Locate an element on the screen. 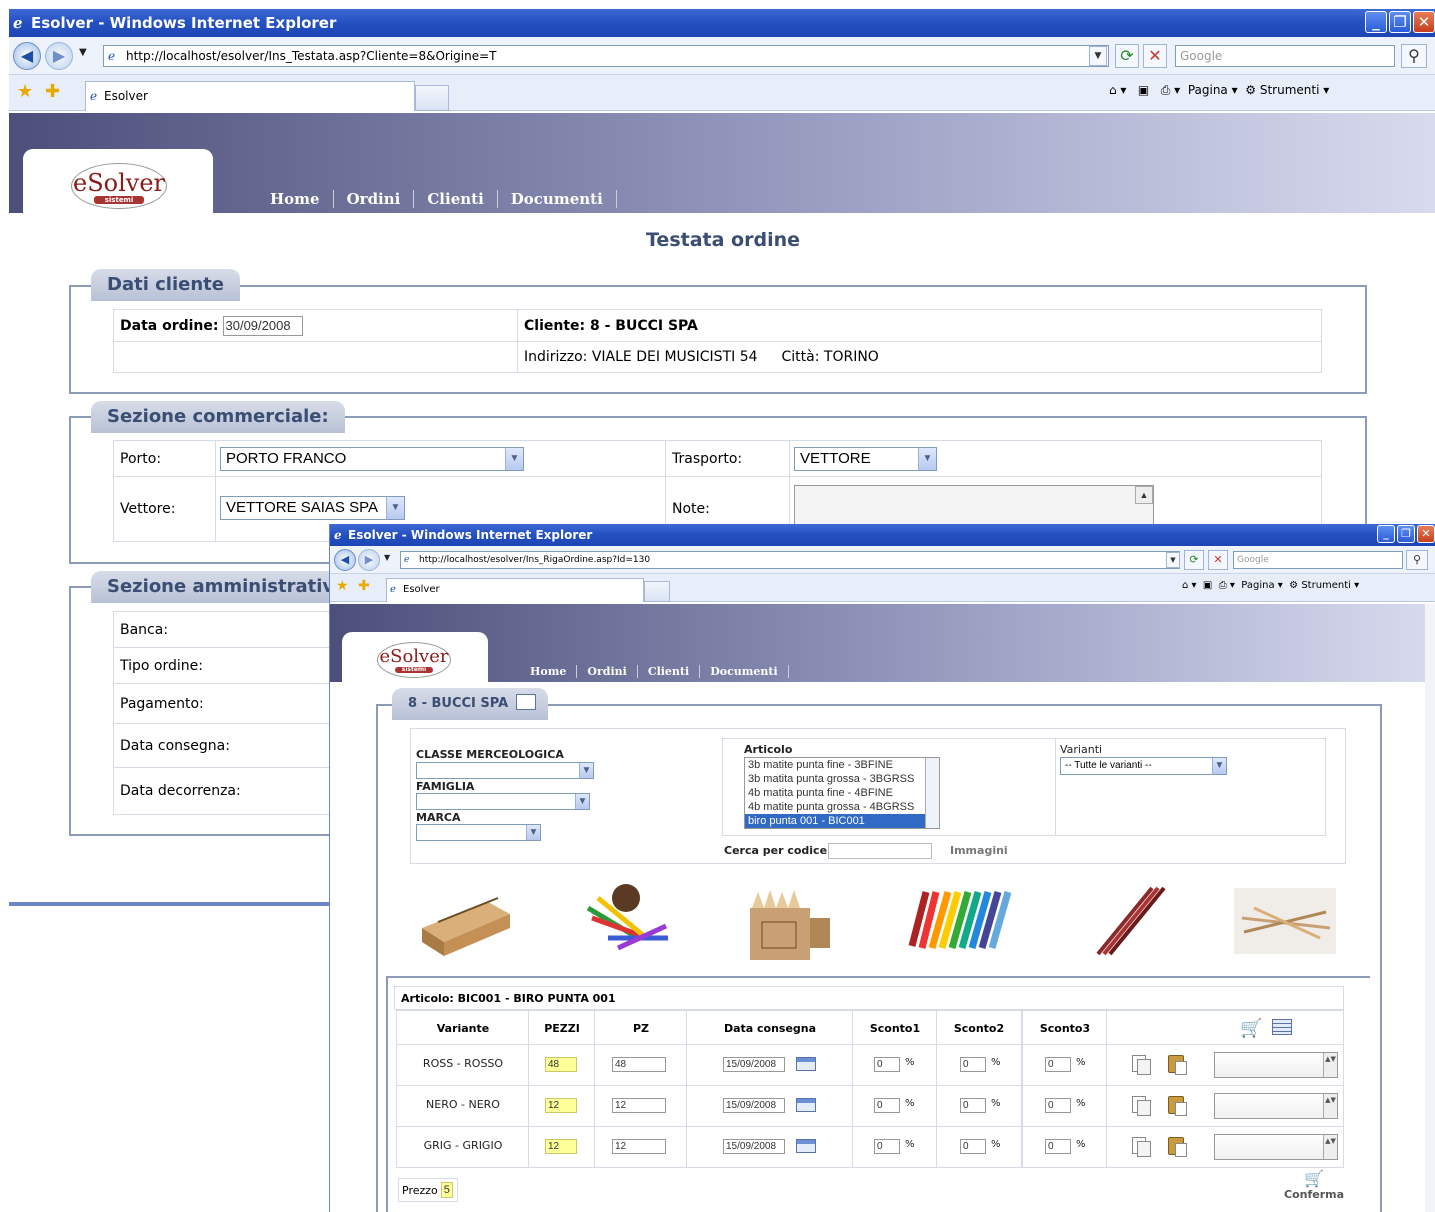 This screenshot has height=1212, width=1435. classe-select: ▼ is located at coordinates (505, 770).